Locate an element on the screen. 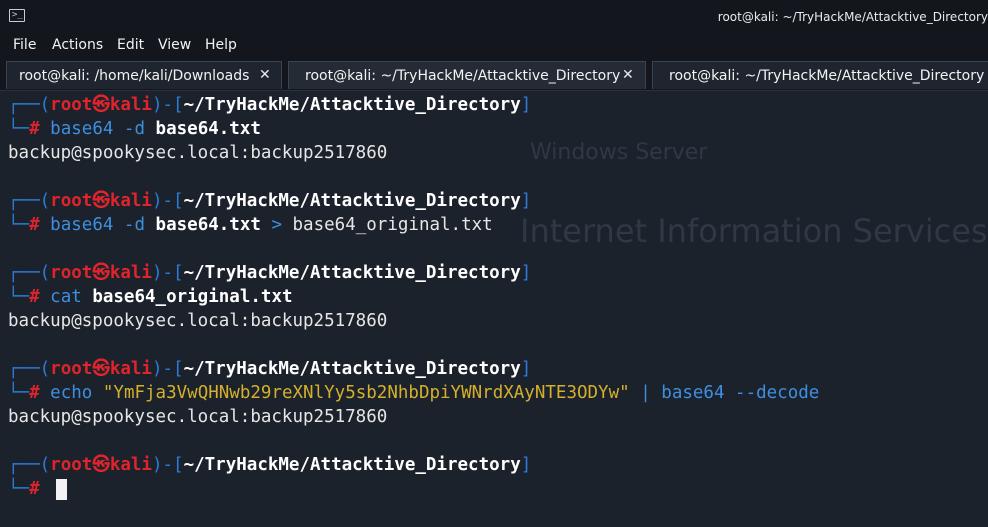 The image size is (988, 527). menu-file: File is located at coordinates (24, 45).